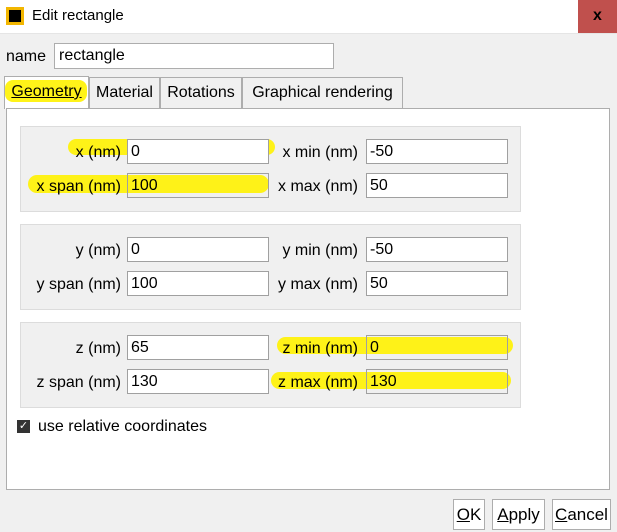 This screenshot has width=617, height=532. Describe the element at coordinates (98, 348) in the screenshot. I see `z-label: z (nm)` at that location.